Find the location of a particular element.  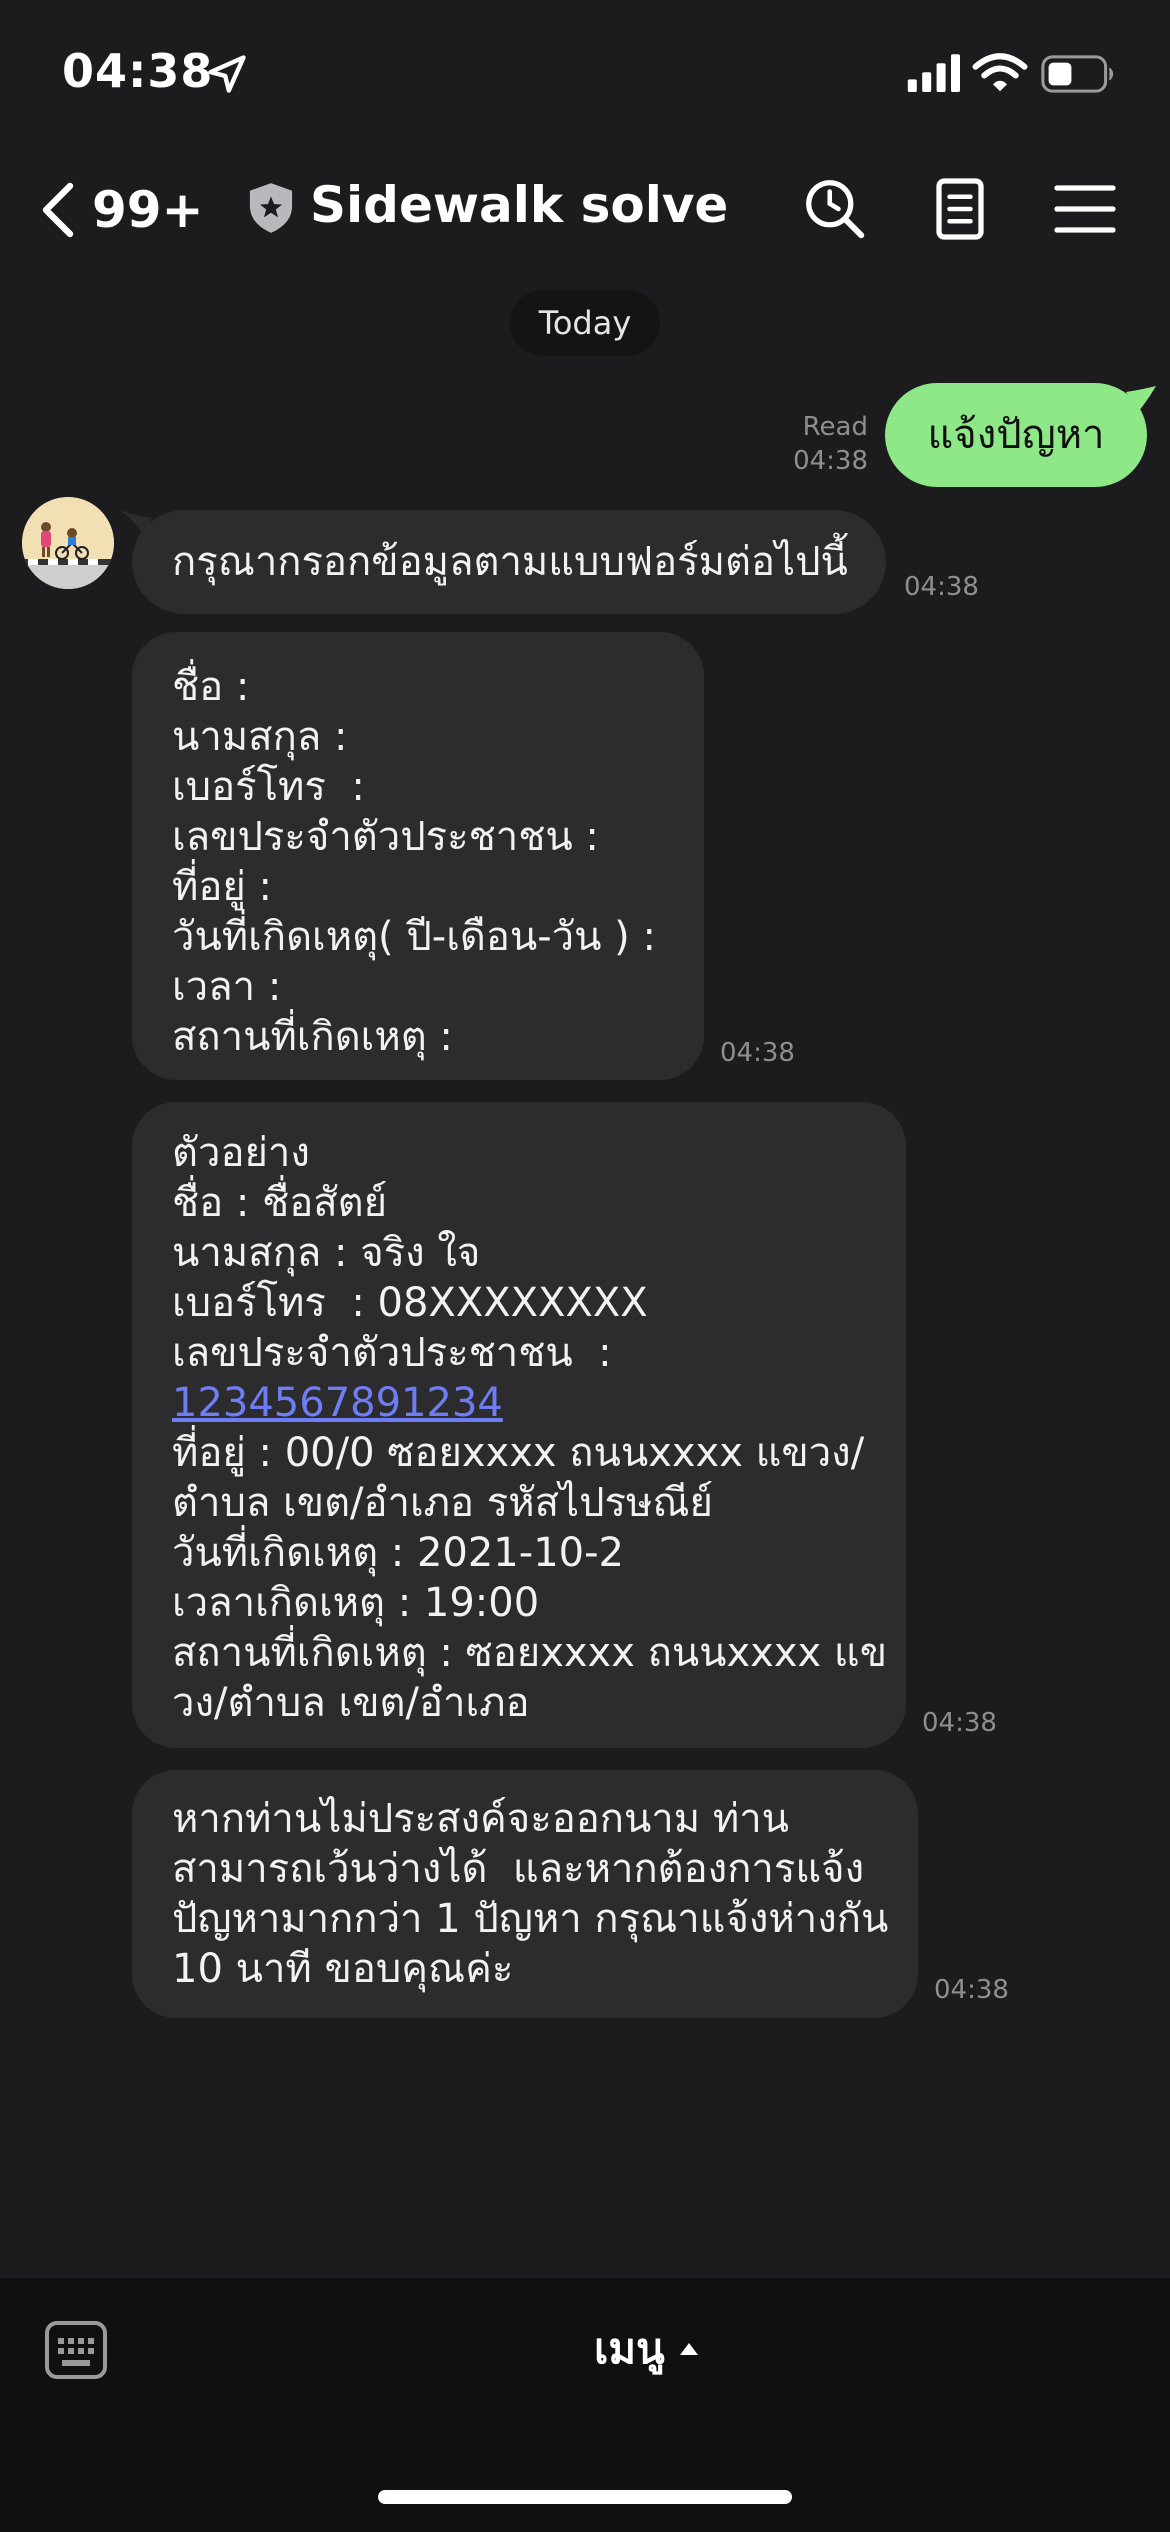

notes-icon is located at coordinates (960, 209).